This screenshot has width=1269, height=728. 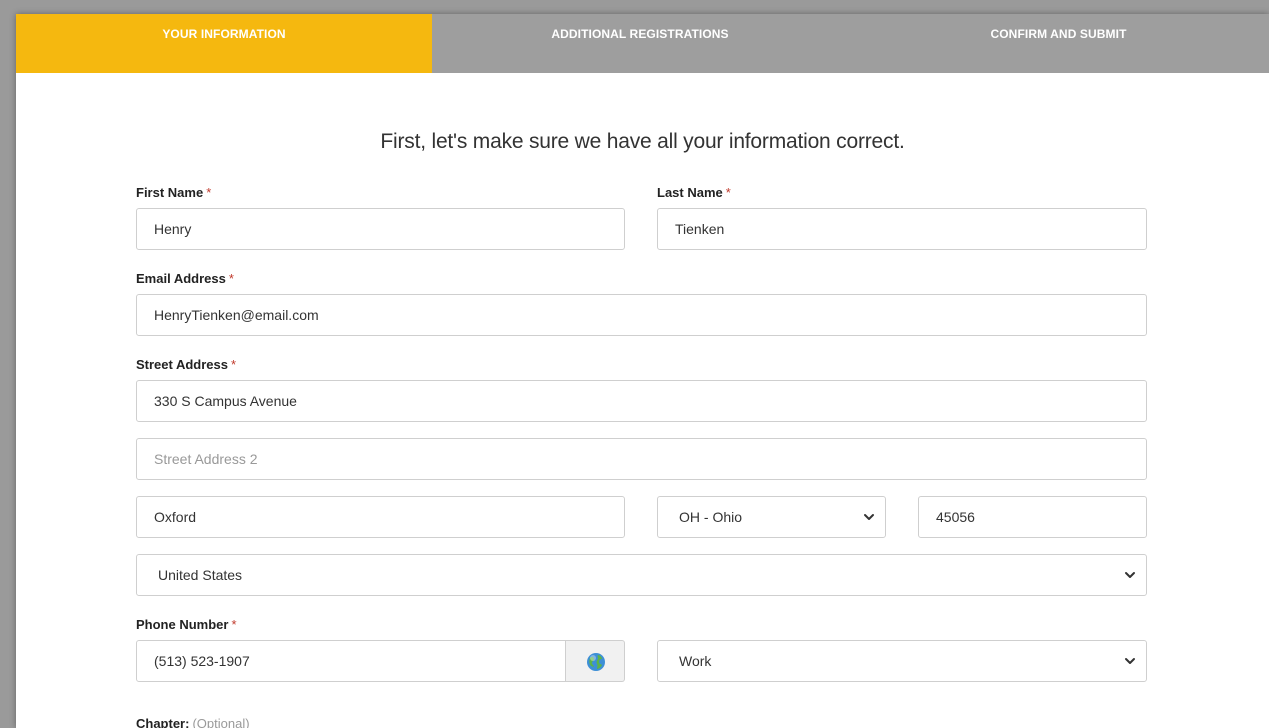 What do you see at coordinates (186, 364) in the screenshot?
I see `street-address-label: Street Address *` at bounding box center [186, 364].